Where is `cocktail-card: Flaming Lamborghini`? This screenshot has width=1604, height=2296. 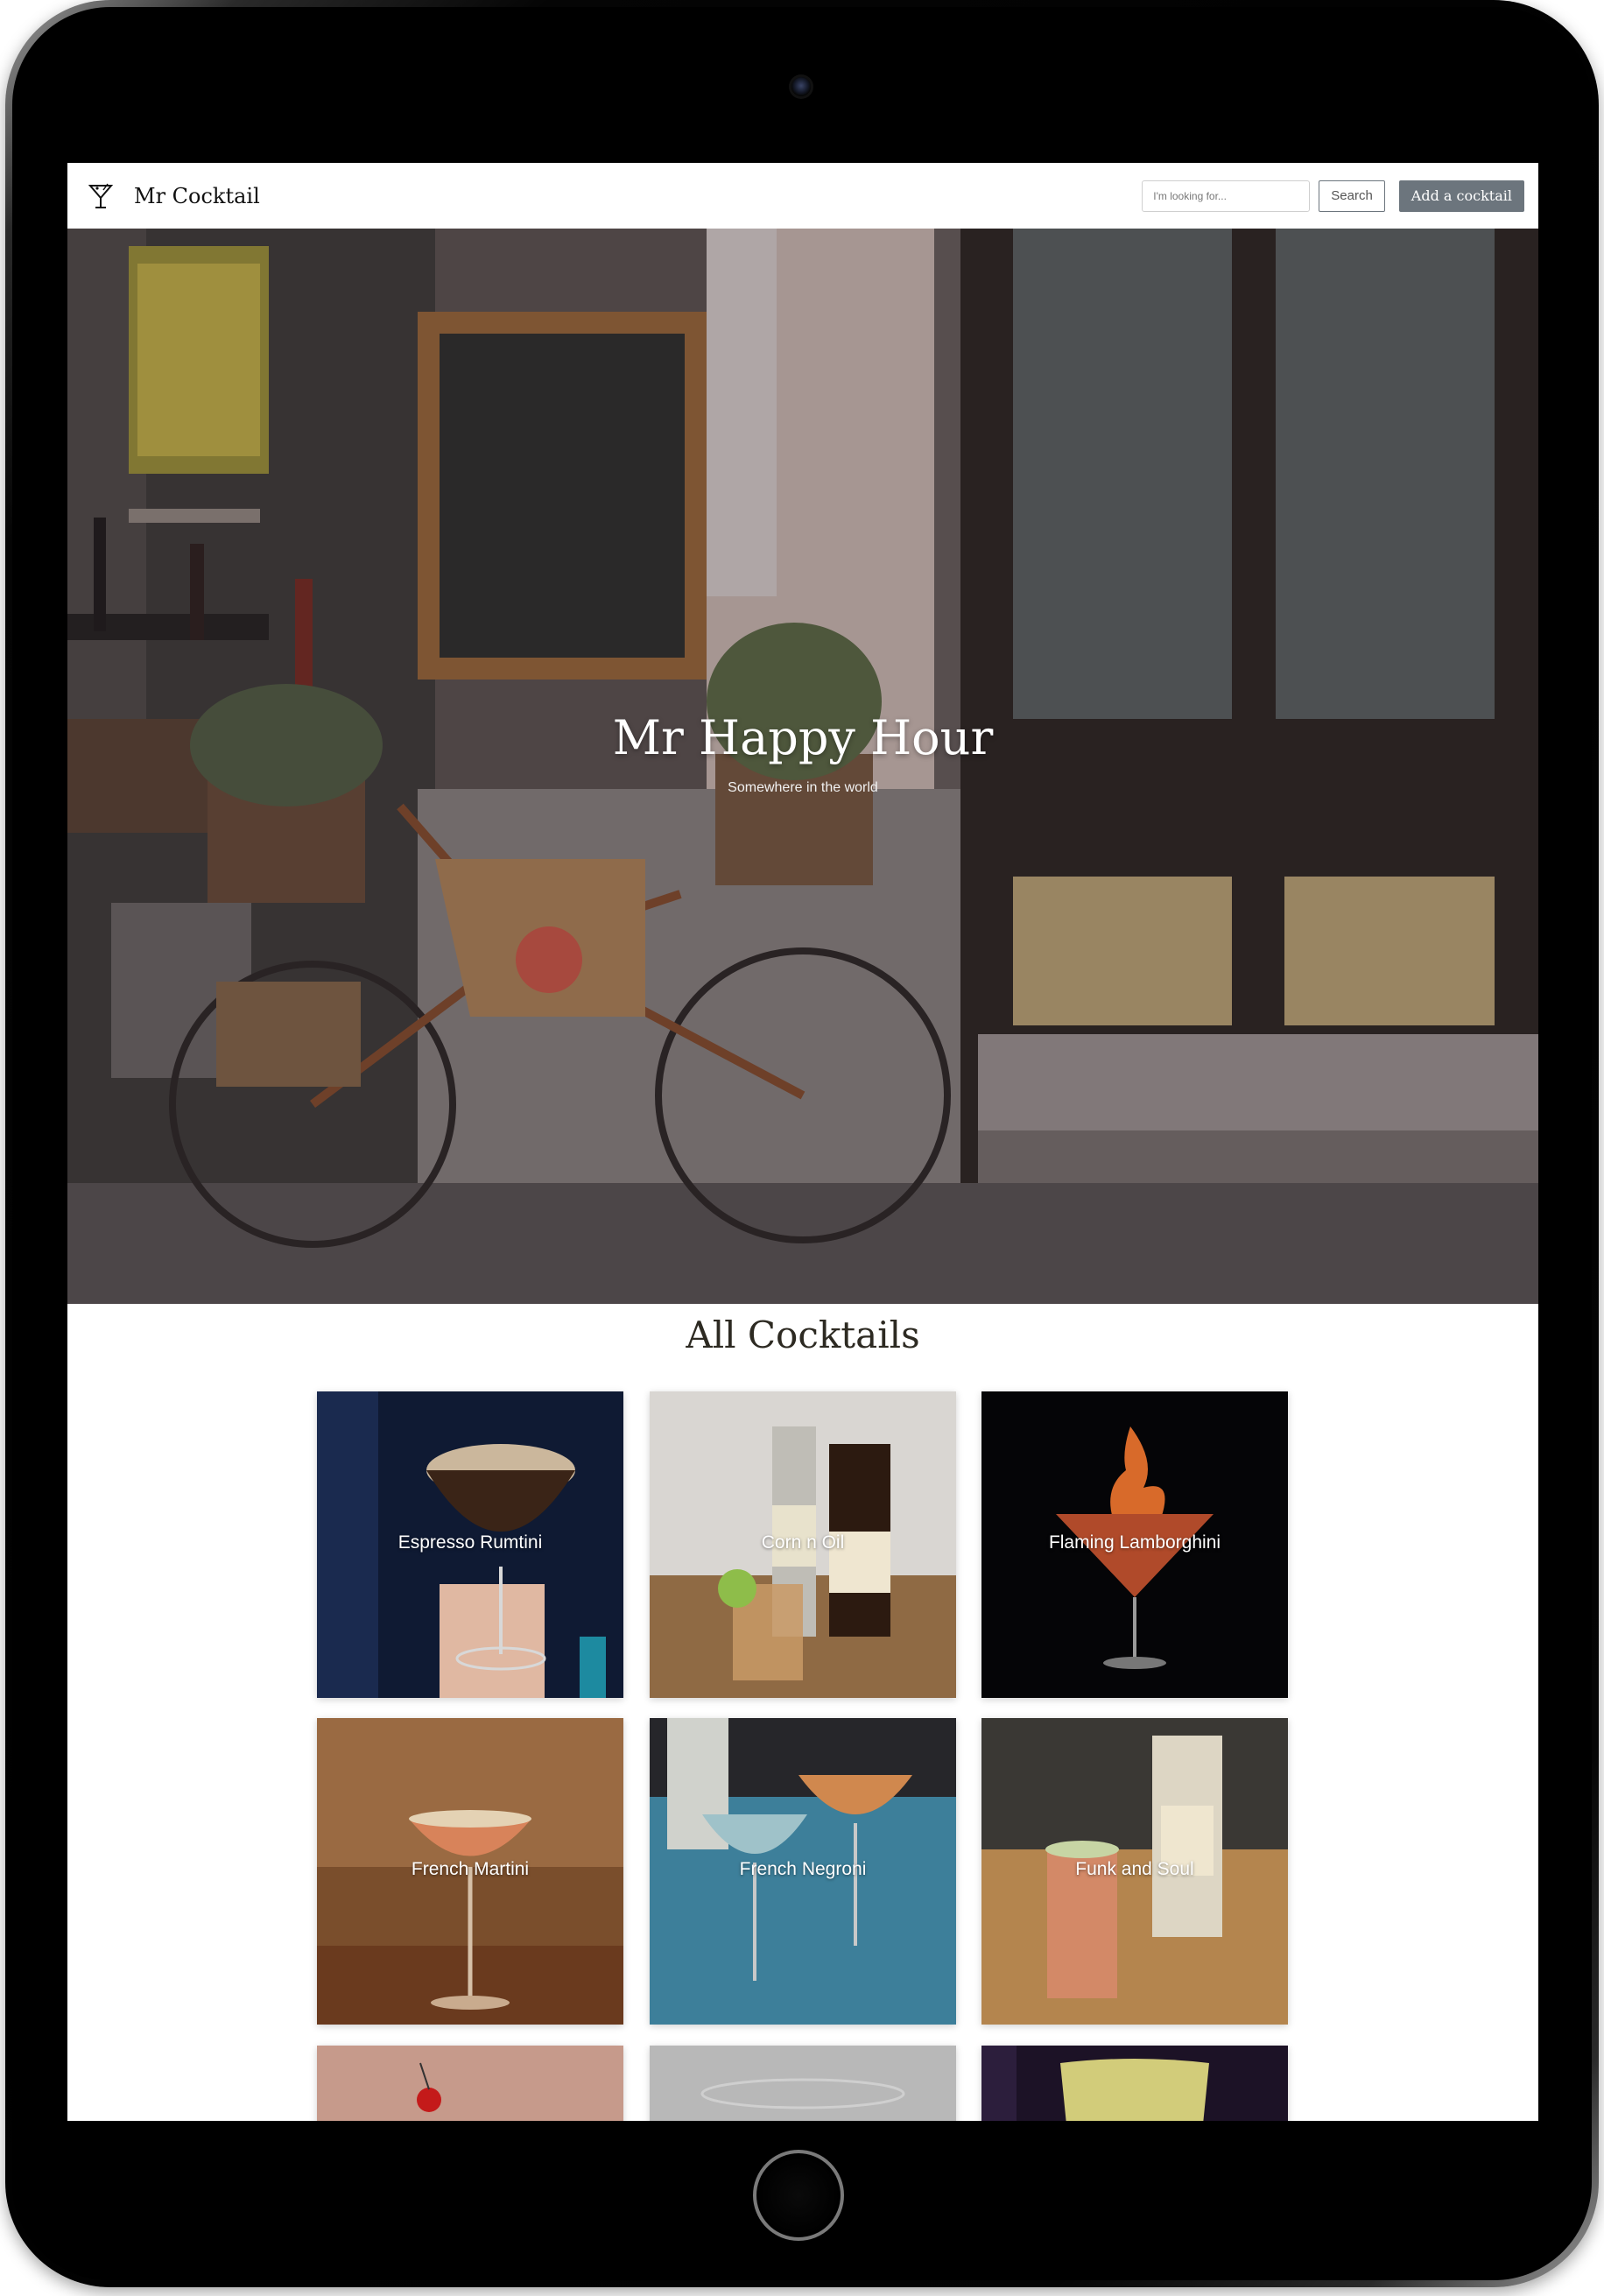 cocktail-card: Flaming Lamborghini is located at coordinates (1134, 1544).